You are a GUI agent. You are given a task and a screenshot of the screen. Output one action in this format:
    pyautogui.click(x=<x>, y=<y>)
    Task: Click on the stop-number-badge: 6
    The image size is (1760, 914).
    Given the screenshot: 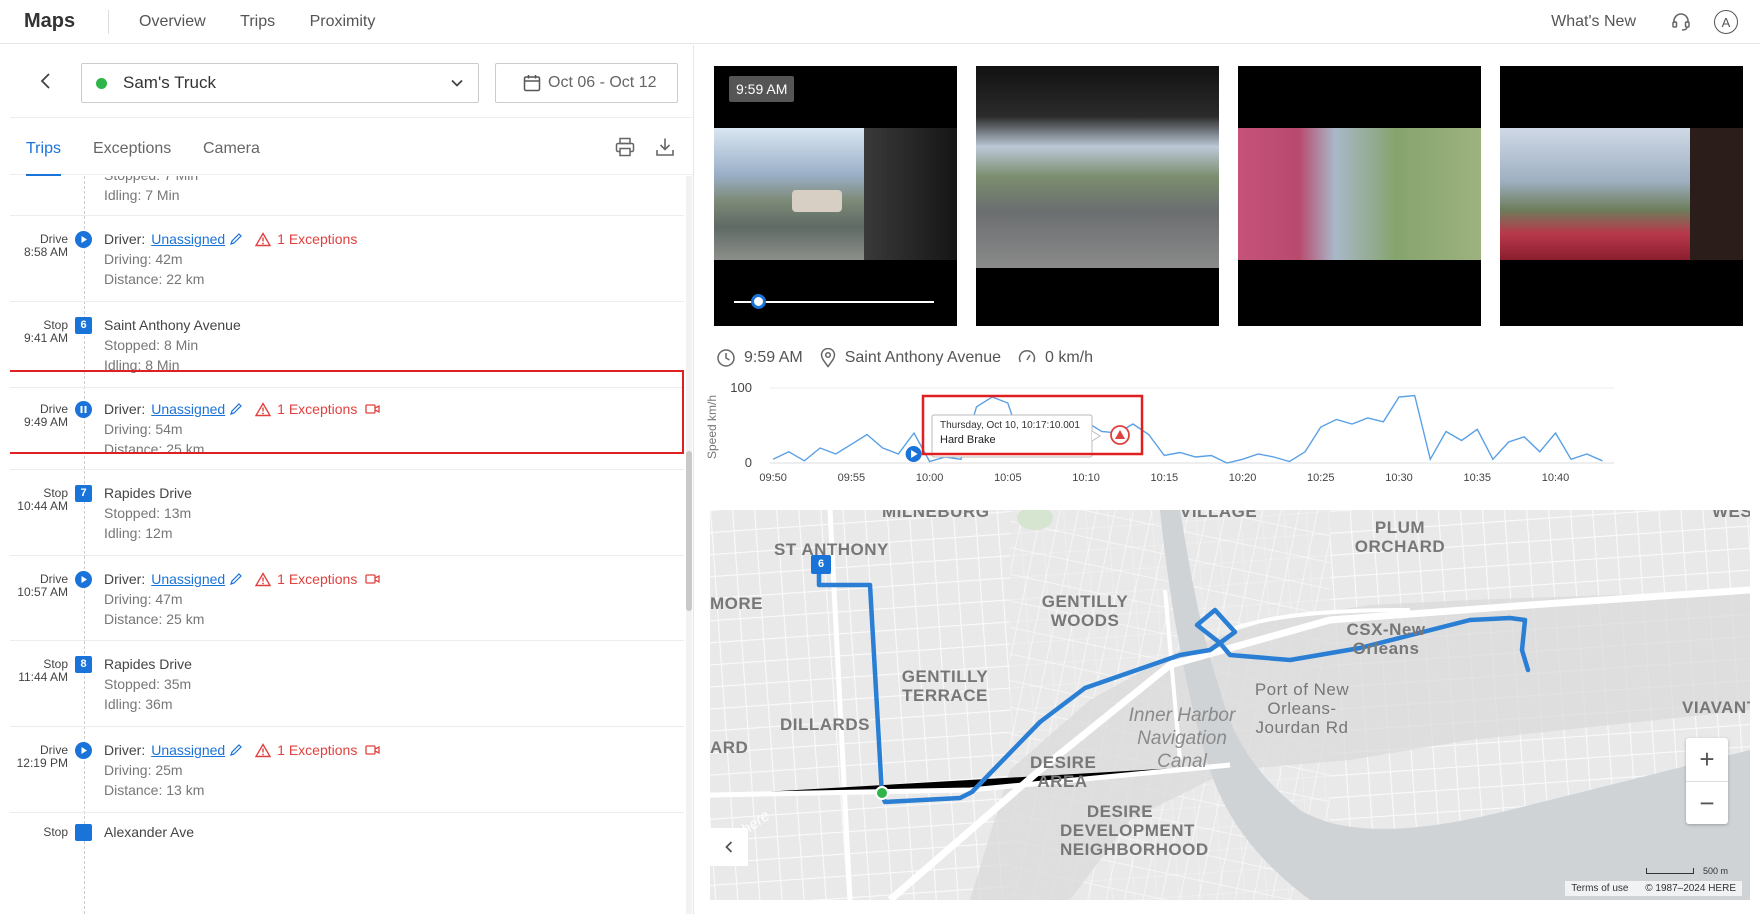 What is the action you would take?
    pyautogui.click(x=83, y=325)
    